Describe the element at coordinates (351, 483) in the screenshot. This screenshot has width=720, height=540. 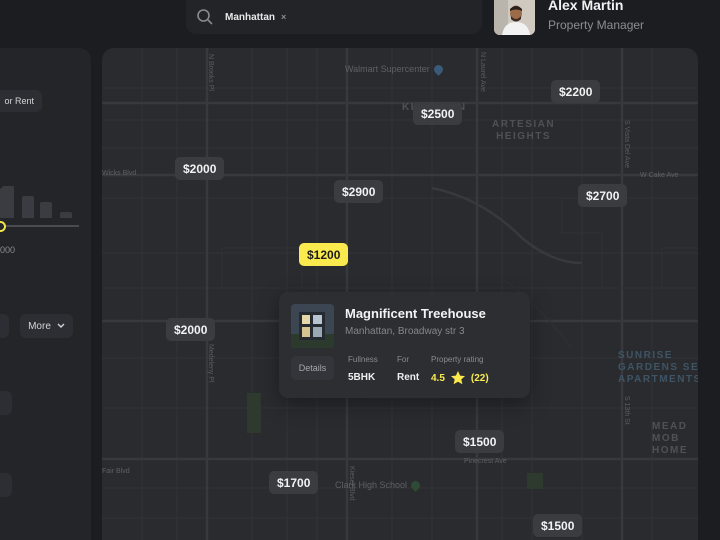
I see `street-kiesel: Kiesel Blvd` at that location.